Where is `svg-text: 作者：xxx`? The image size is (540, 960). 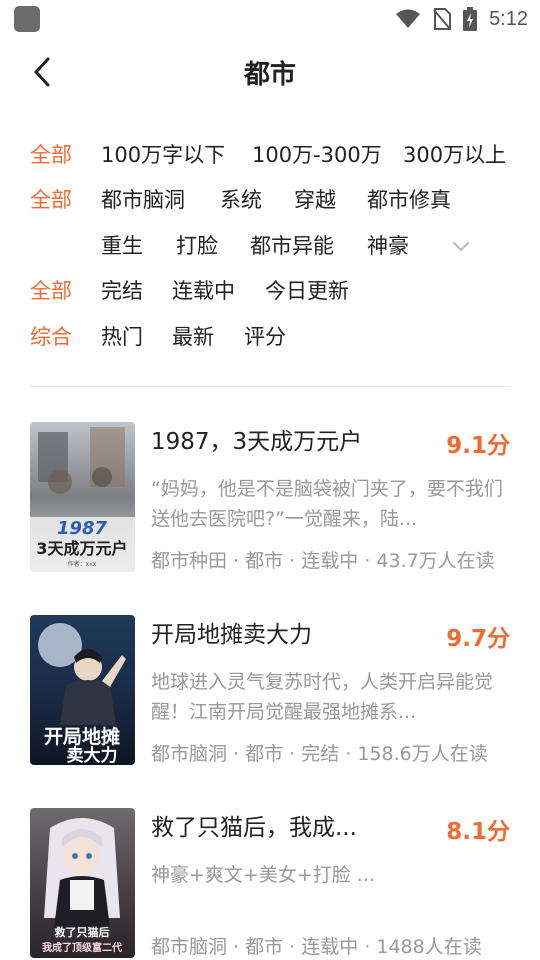
svg-text: 作者：xxx is located at coordinates (82, 564).